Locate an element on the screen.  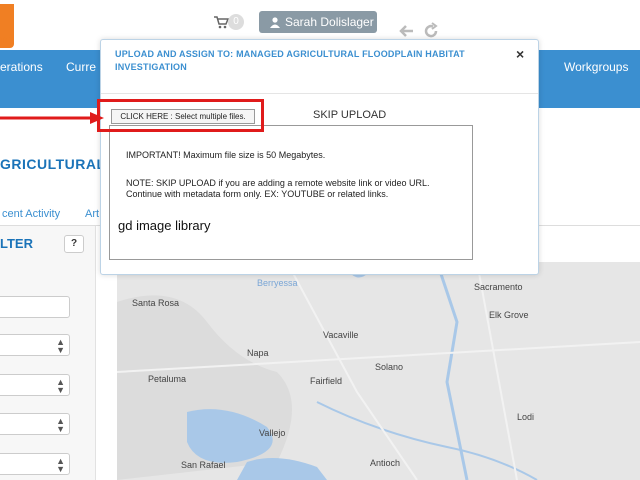
map-label: Lodi is located at coordinates (526, 417).